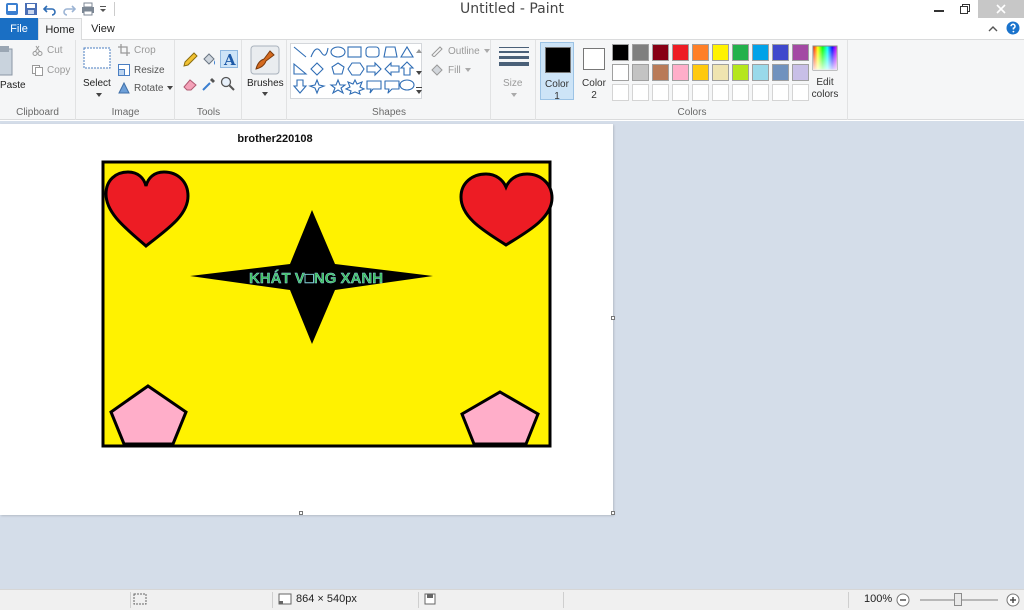 The width and height of the screenshot is (1024, 610). I want to click on colors-group-label: Colors, so click(692, 112).